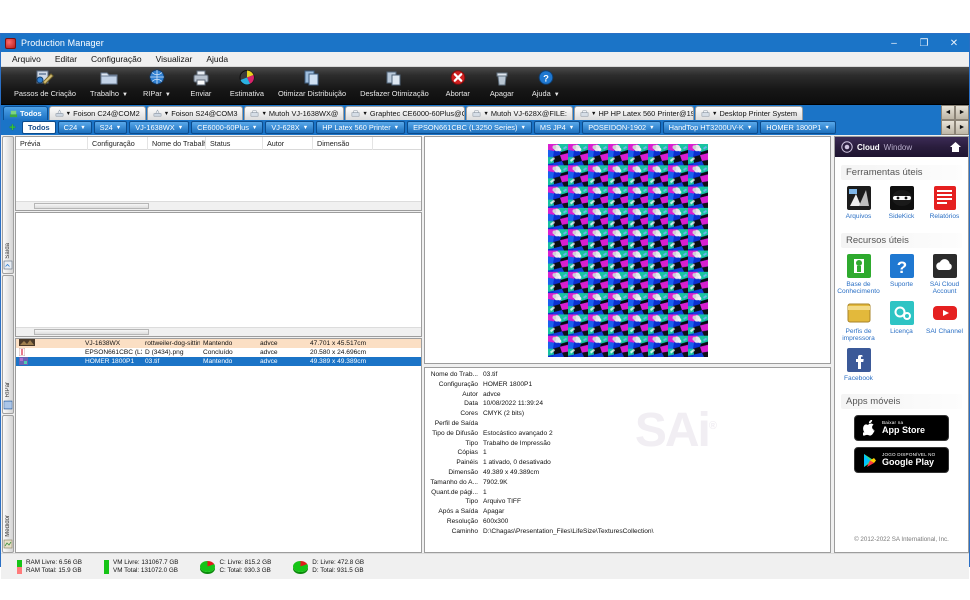 Image resolution: width=970 pixels, height=600 pixels. Describe the element at coordinates (174, 59) in the screenshot. I see `menu-item-visualizar: Visualizar` at that location.